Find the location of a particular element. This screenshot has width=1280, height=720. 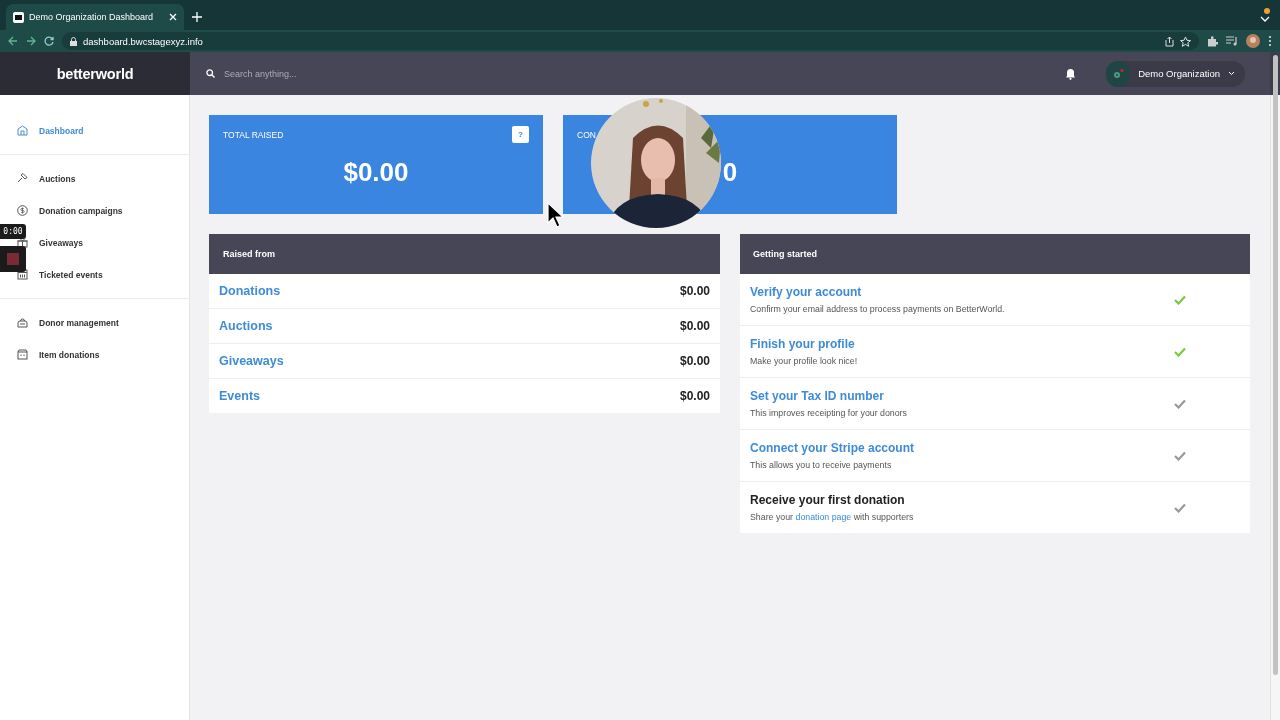

panel-header: Raised from is located at coordinates (464, 254).